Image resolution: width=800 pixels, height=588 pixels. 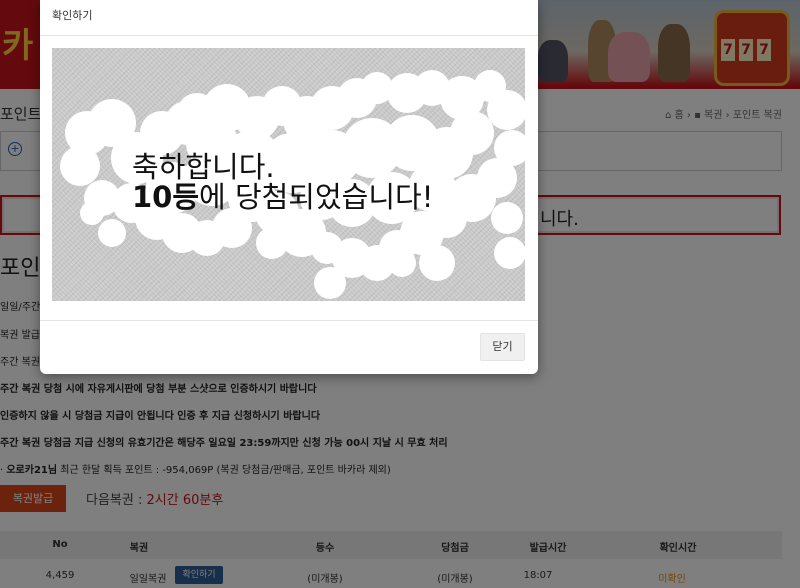 What do you see at coordinates (502, 347) in the screenshot?
I see `close-button: 닫기` at bounding box center [502, 347].